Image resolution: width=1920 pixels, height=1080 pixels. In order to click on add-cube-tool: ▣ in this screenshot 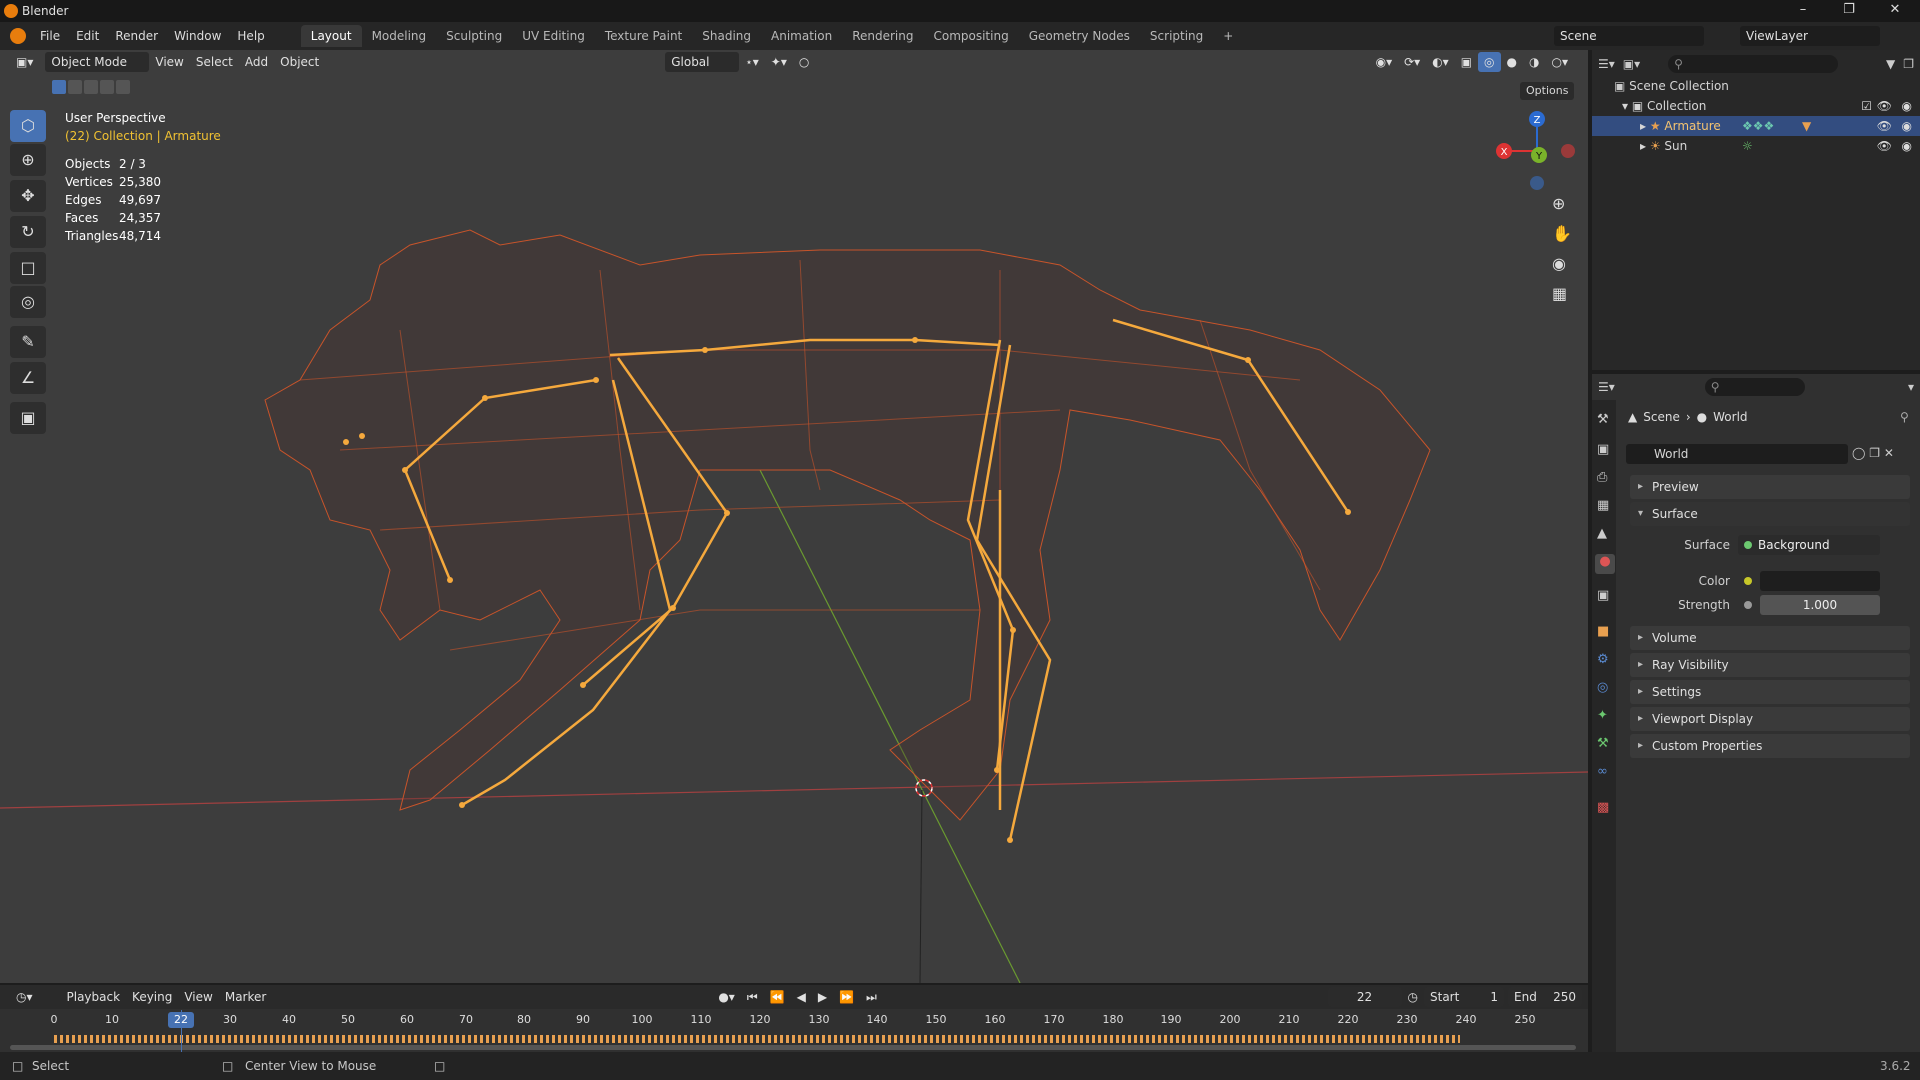, I will do `click(28, 418)`.